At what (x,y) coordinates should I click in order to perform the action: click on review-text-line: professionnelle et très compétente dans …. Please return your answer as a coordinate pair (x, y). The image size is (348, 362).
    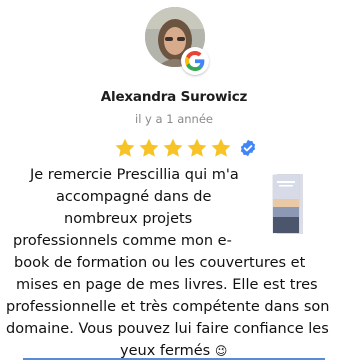
    Looking at the image, I should click on (168, 307).